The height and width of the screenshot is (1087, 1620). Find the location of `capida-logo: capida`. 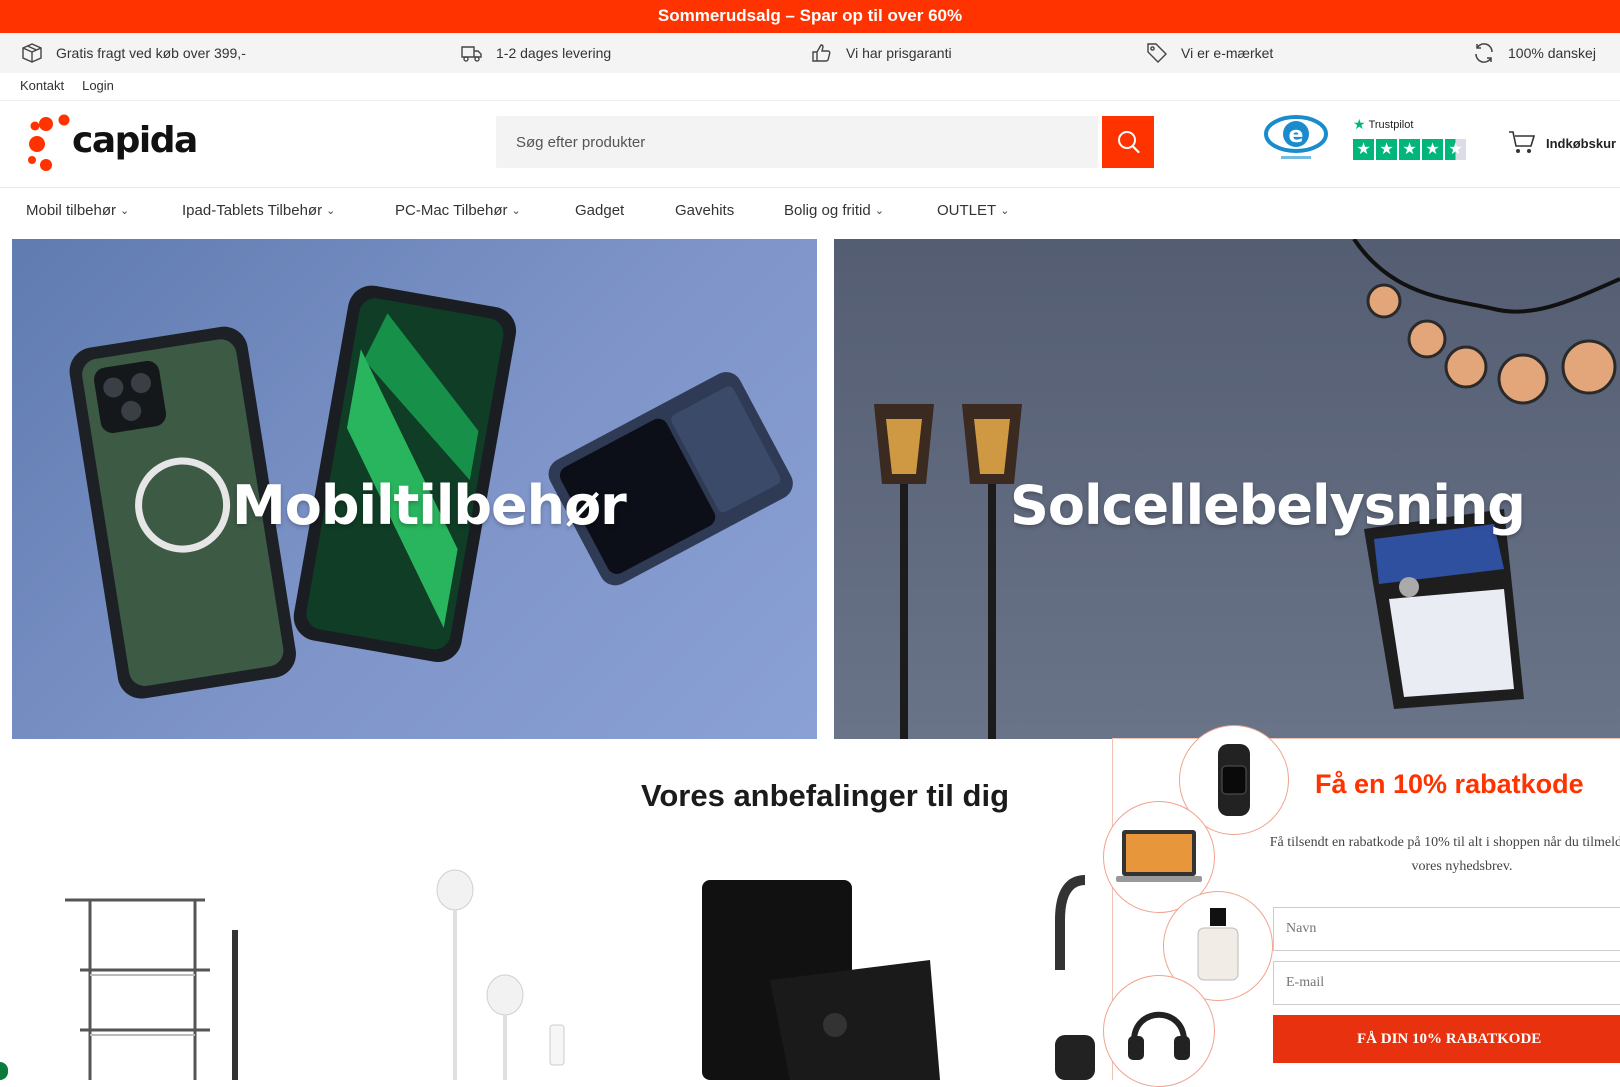

capida-logo: capida is located at coordinates (112, 142).